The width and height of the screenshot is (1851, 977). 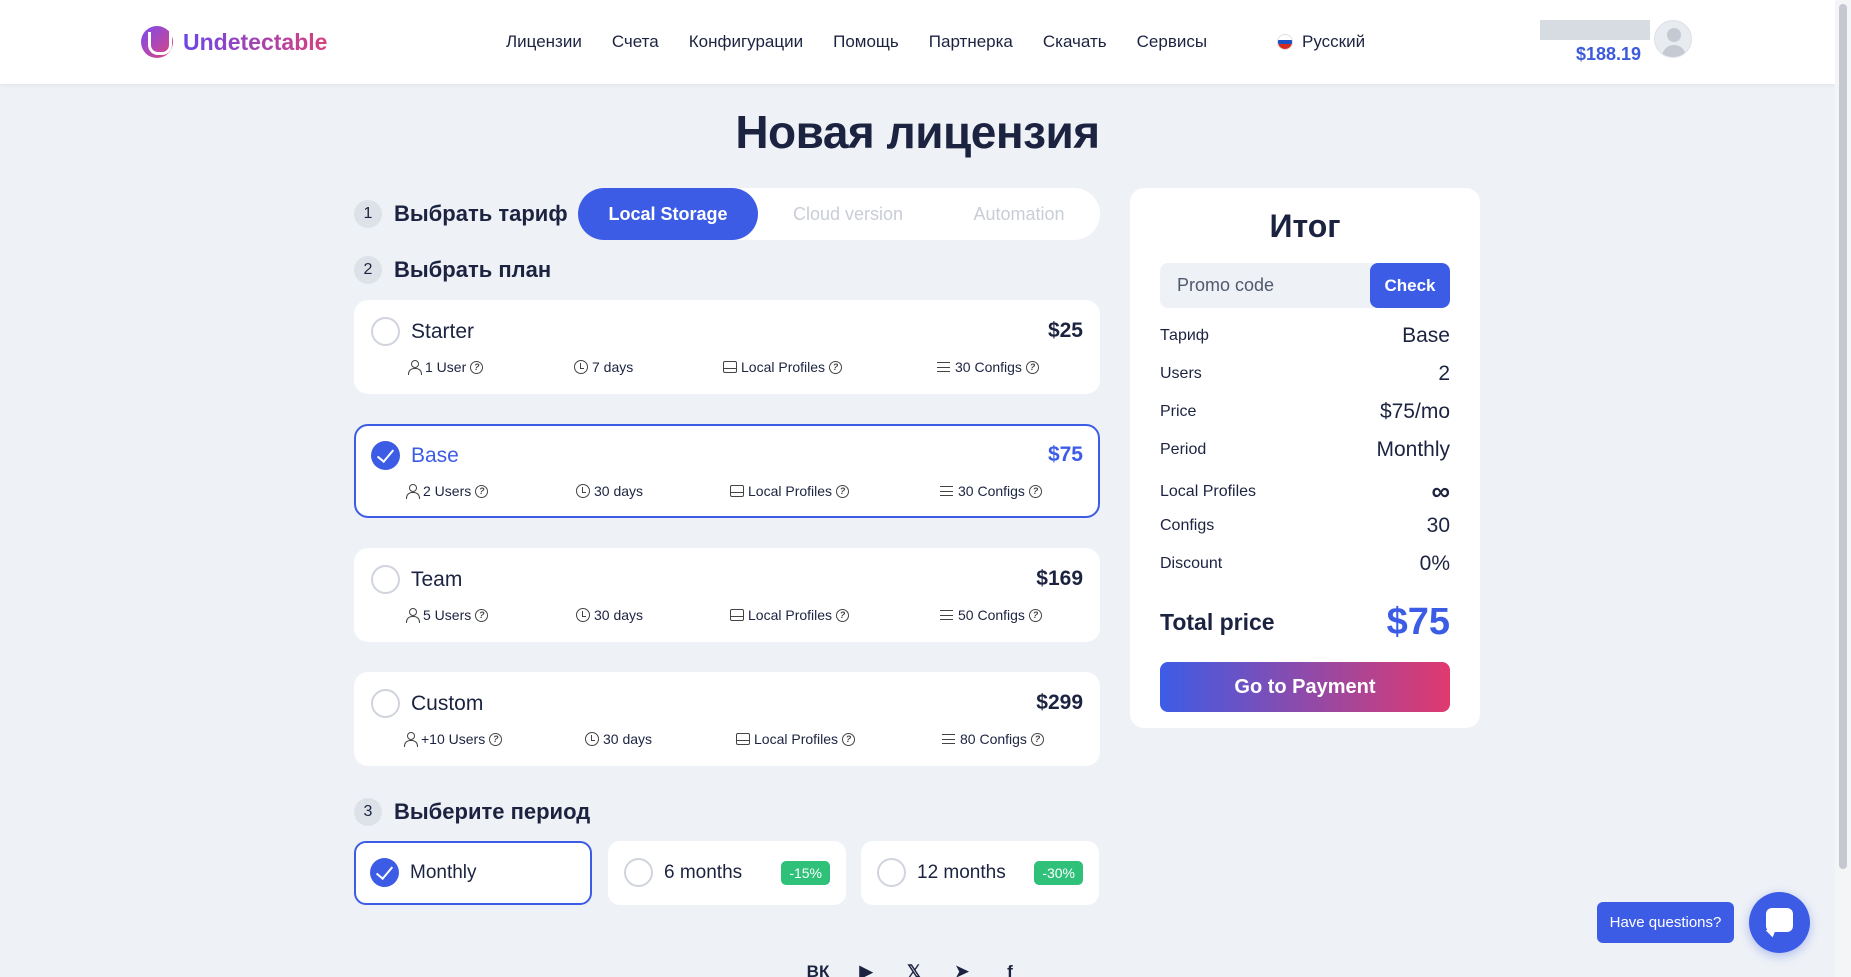 I want to click on period-label: 6 months, so click(x=703, y=872).